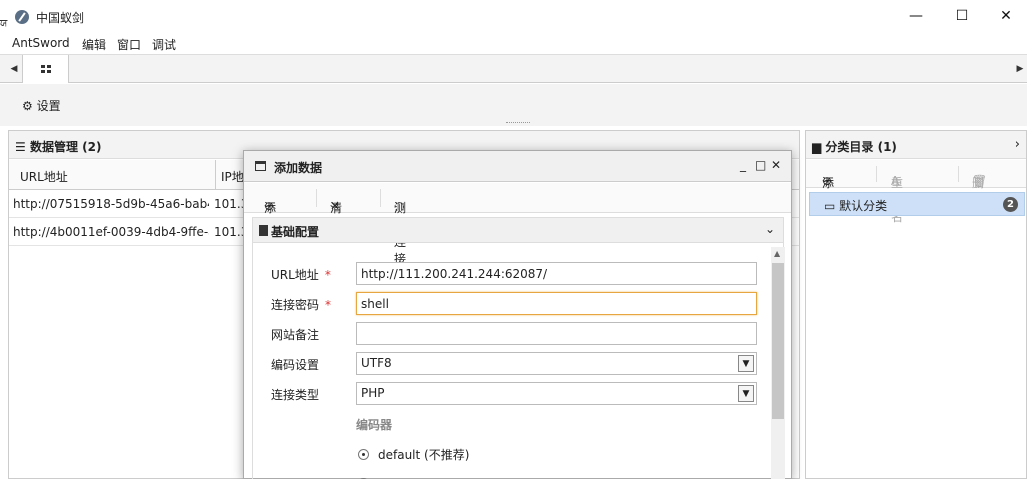  I want to click on url-label: URL地址, so click(295, 275).